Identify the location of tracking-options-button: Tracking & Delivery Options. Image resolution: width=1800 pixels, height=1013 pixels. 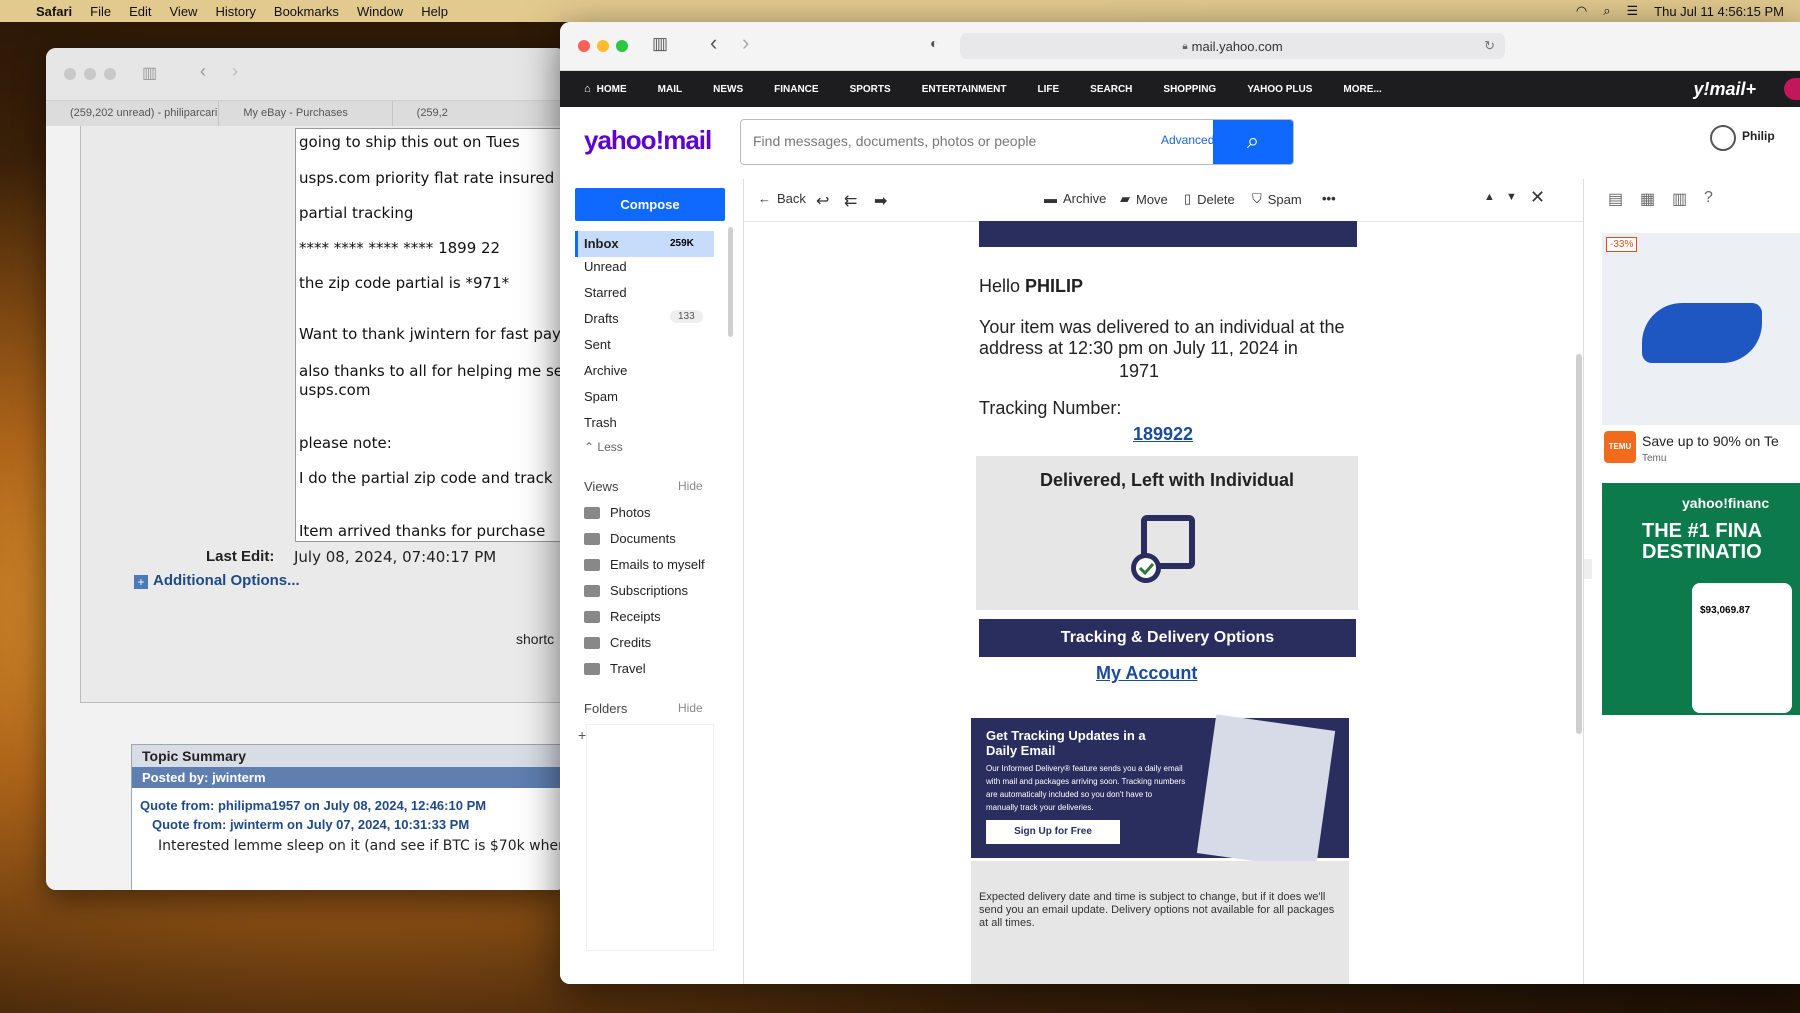
(1167, 638).